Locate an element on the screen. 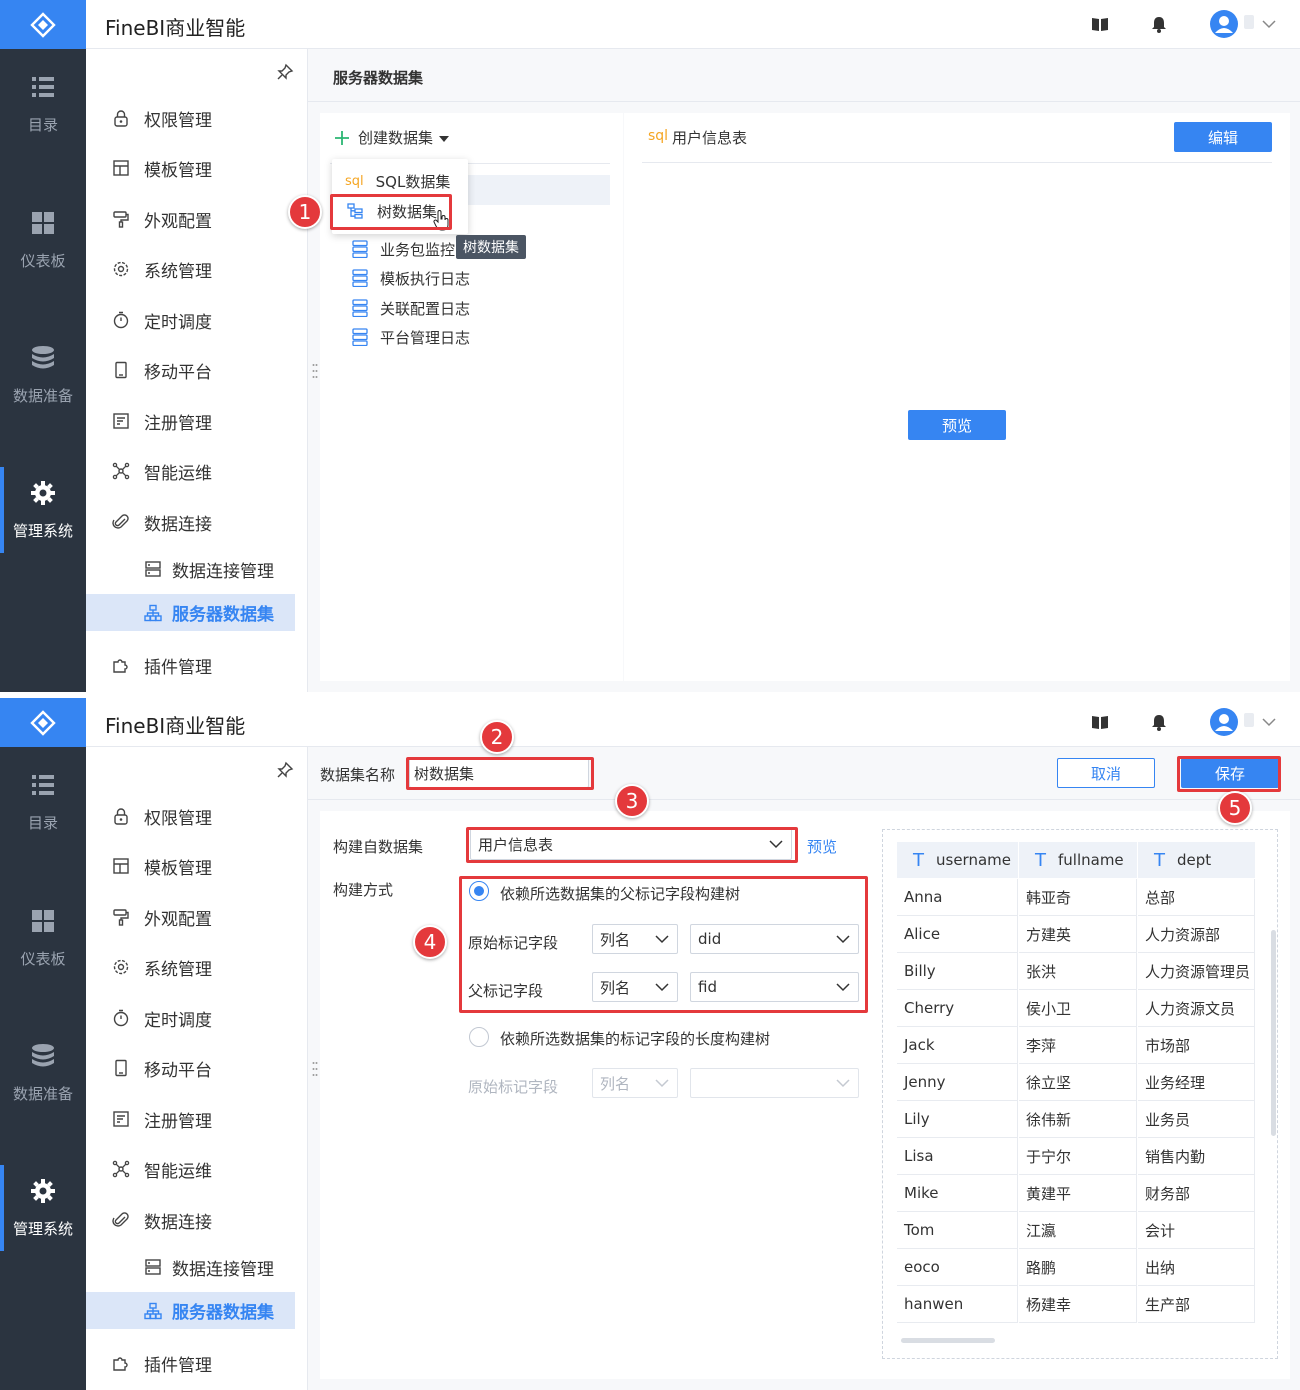 The width and height of the screenshot is (1300, 1390). table-cell: 会计 is located at coordinates (1196, 1230).